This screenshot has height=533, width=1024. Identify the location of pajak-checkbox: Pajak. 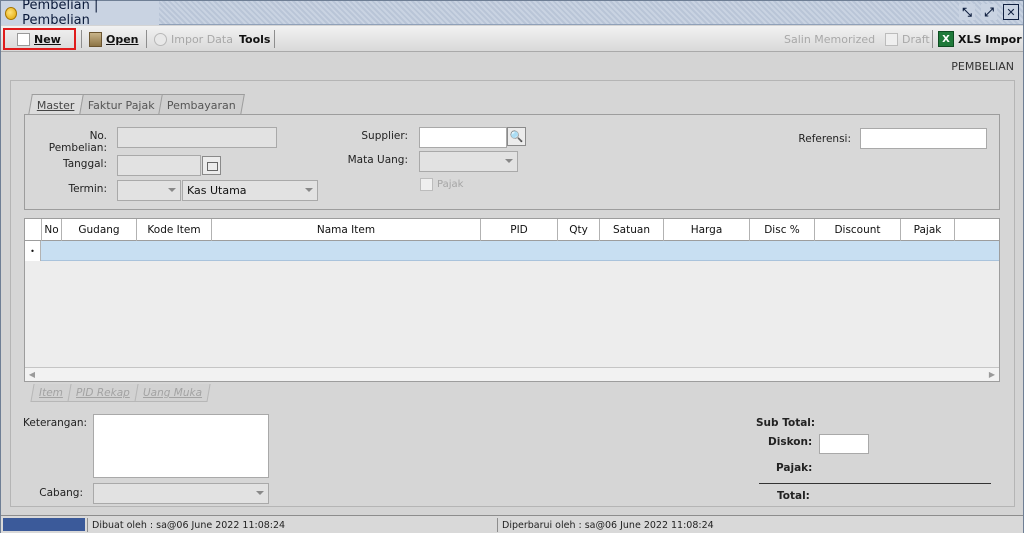
(441, 184).